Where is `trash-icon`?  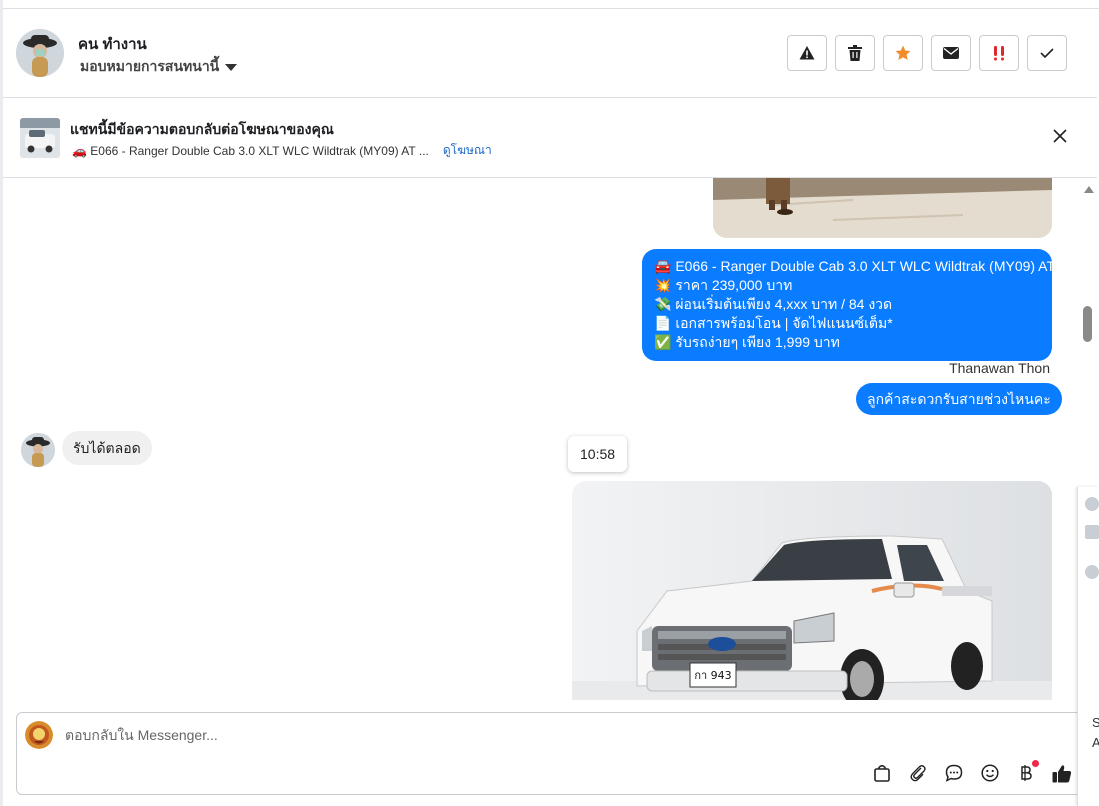 trash-icon is located at coordinates (855, 53).